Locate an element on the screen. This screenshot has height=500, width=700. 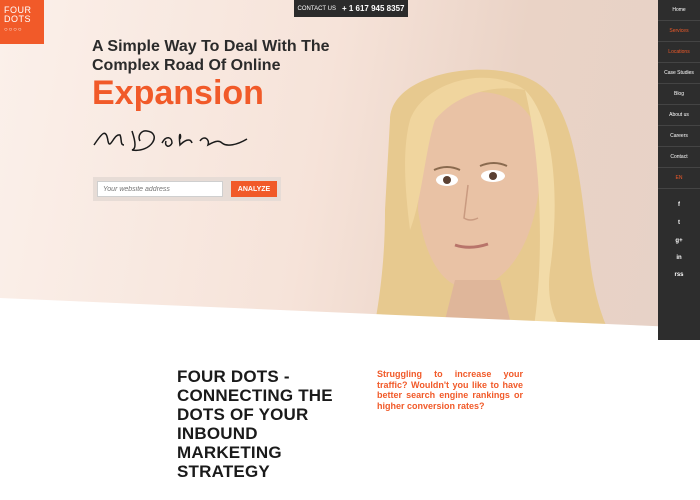
contact-bar: CONTACT US + 1 617 945 8357 is located at coordinates (351, 8).